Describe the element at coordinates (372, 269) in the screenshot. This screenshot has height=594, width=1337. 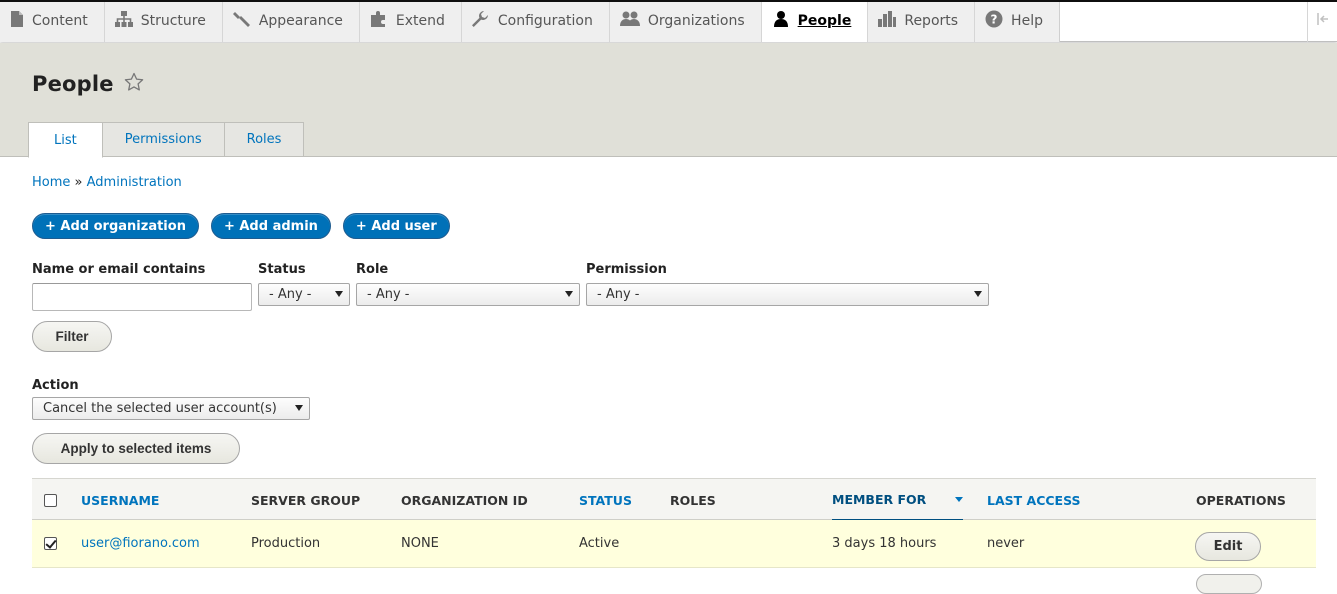
I see `role-filter-label: Role` at that location.